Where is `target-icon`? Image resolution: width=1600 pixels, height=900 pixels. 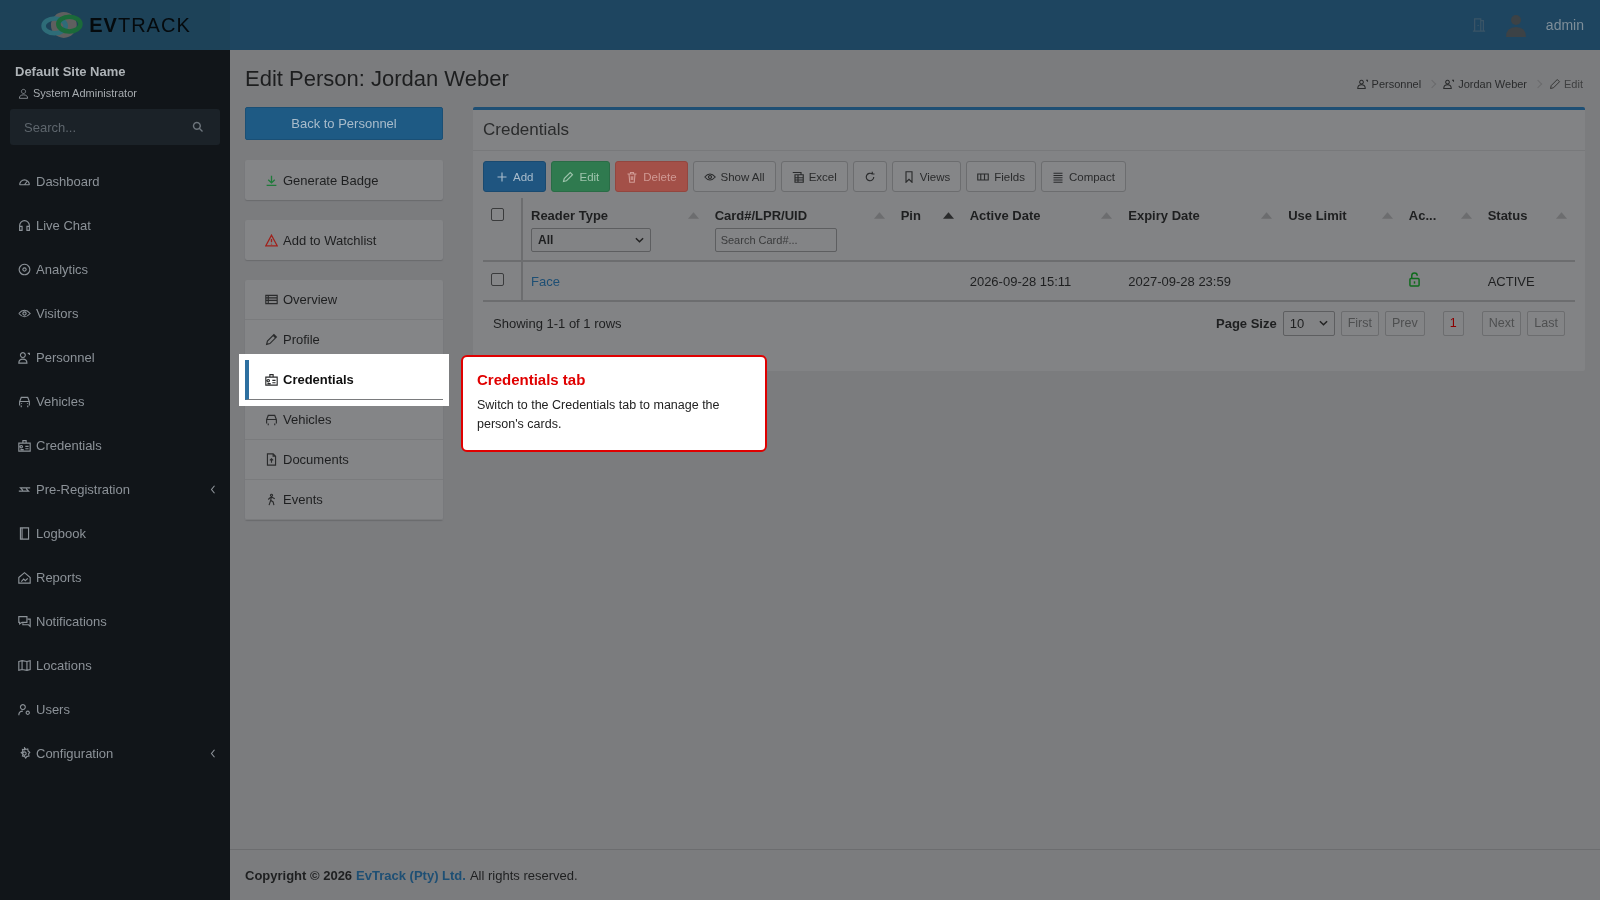
target-icon is located at coordinates (24, 269).